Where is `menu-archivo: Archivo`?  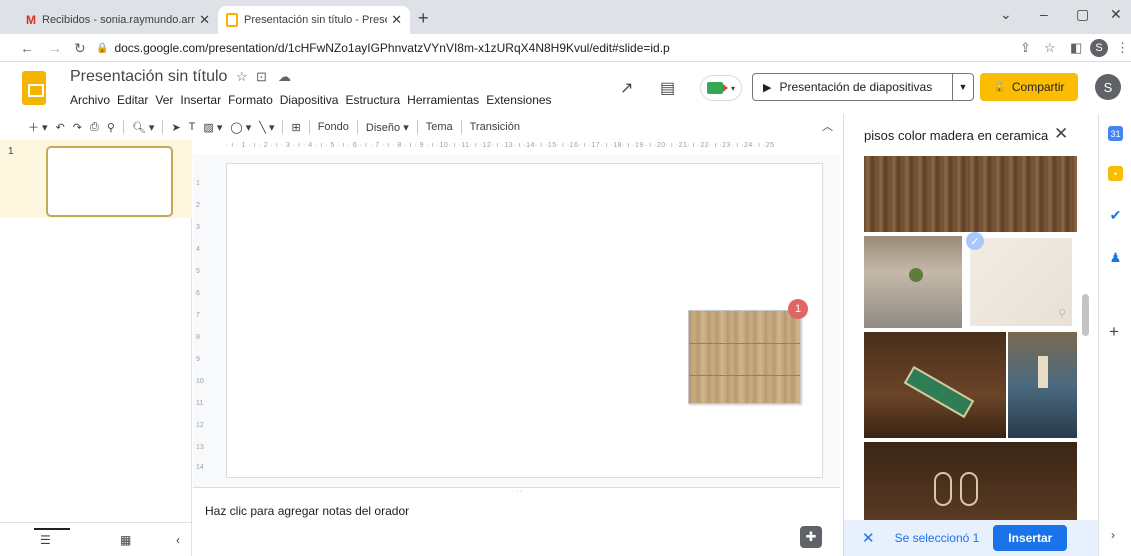 menu-archivo: Archivo is located at coordinates (90, 100).